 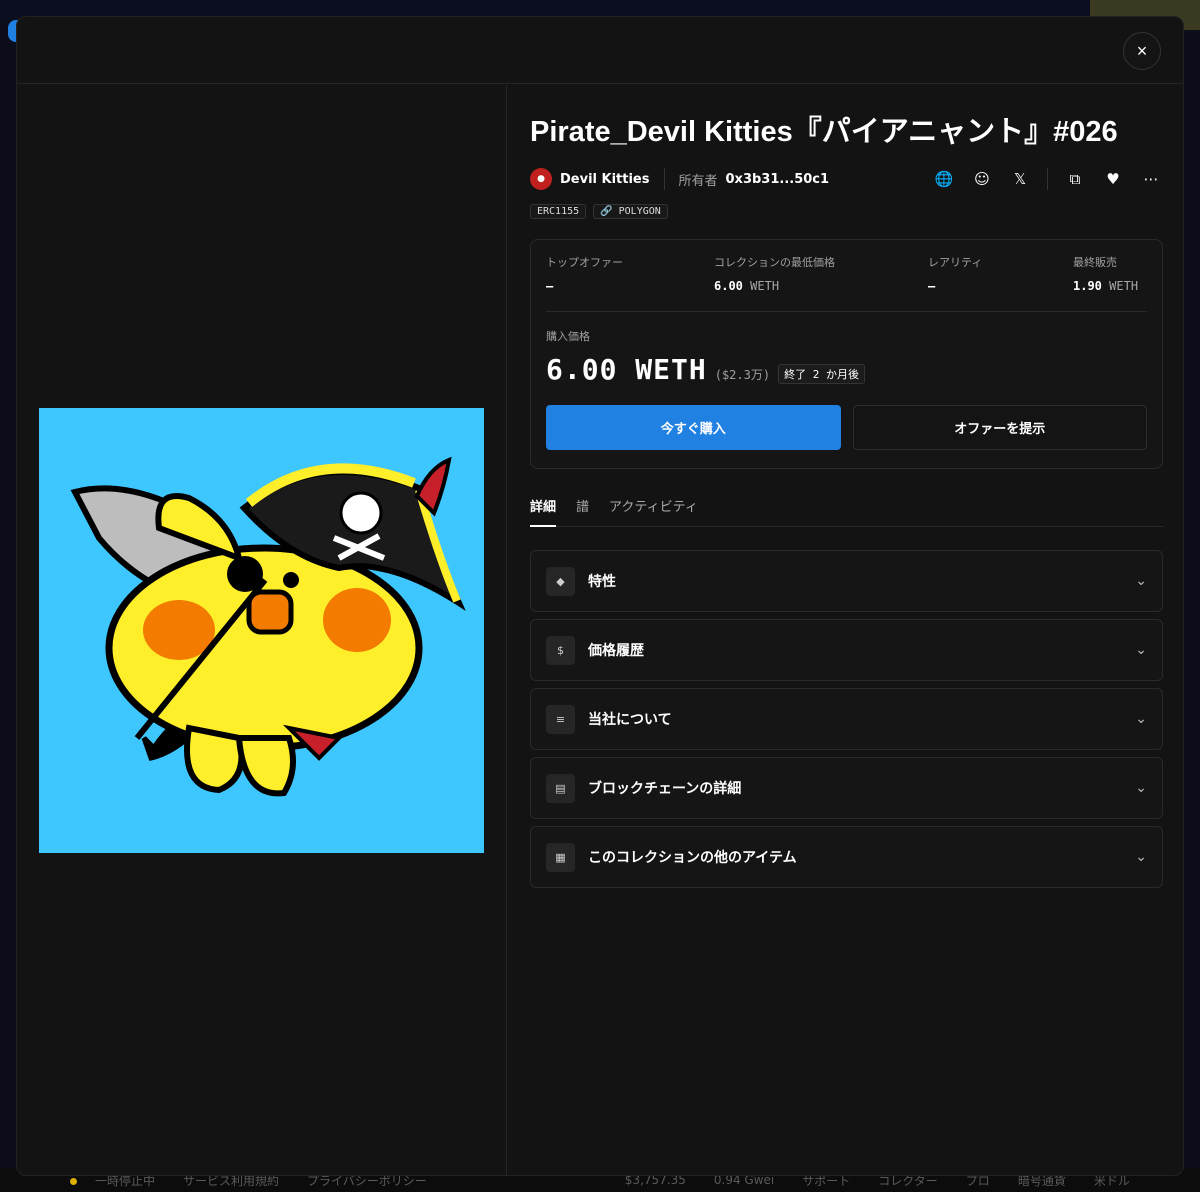 What do you see at coordinates (560, 719) in the screenshot?
I see `description-icon: ≡` at bounding box center [560, 719].